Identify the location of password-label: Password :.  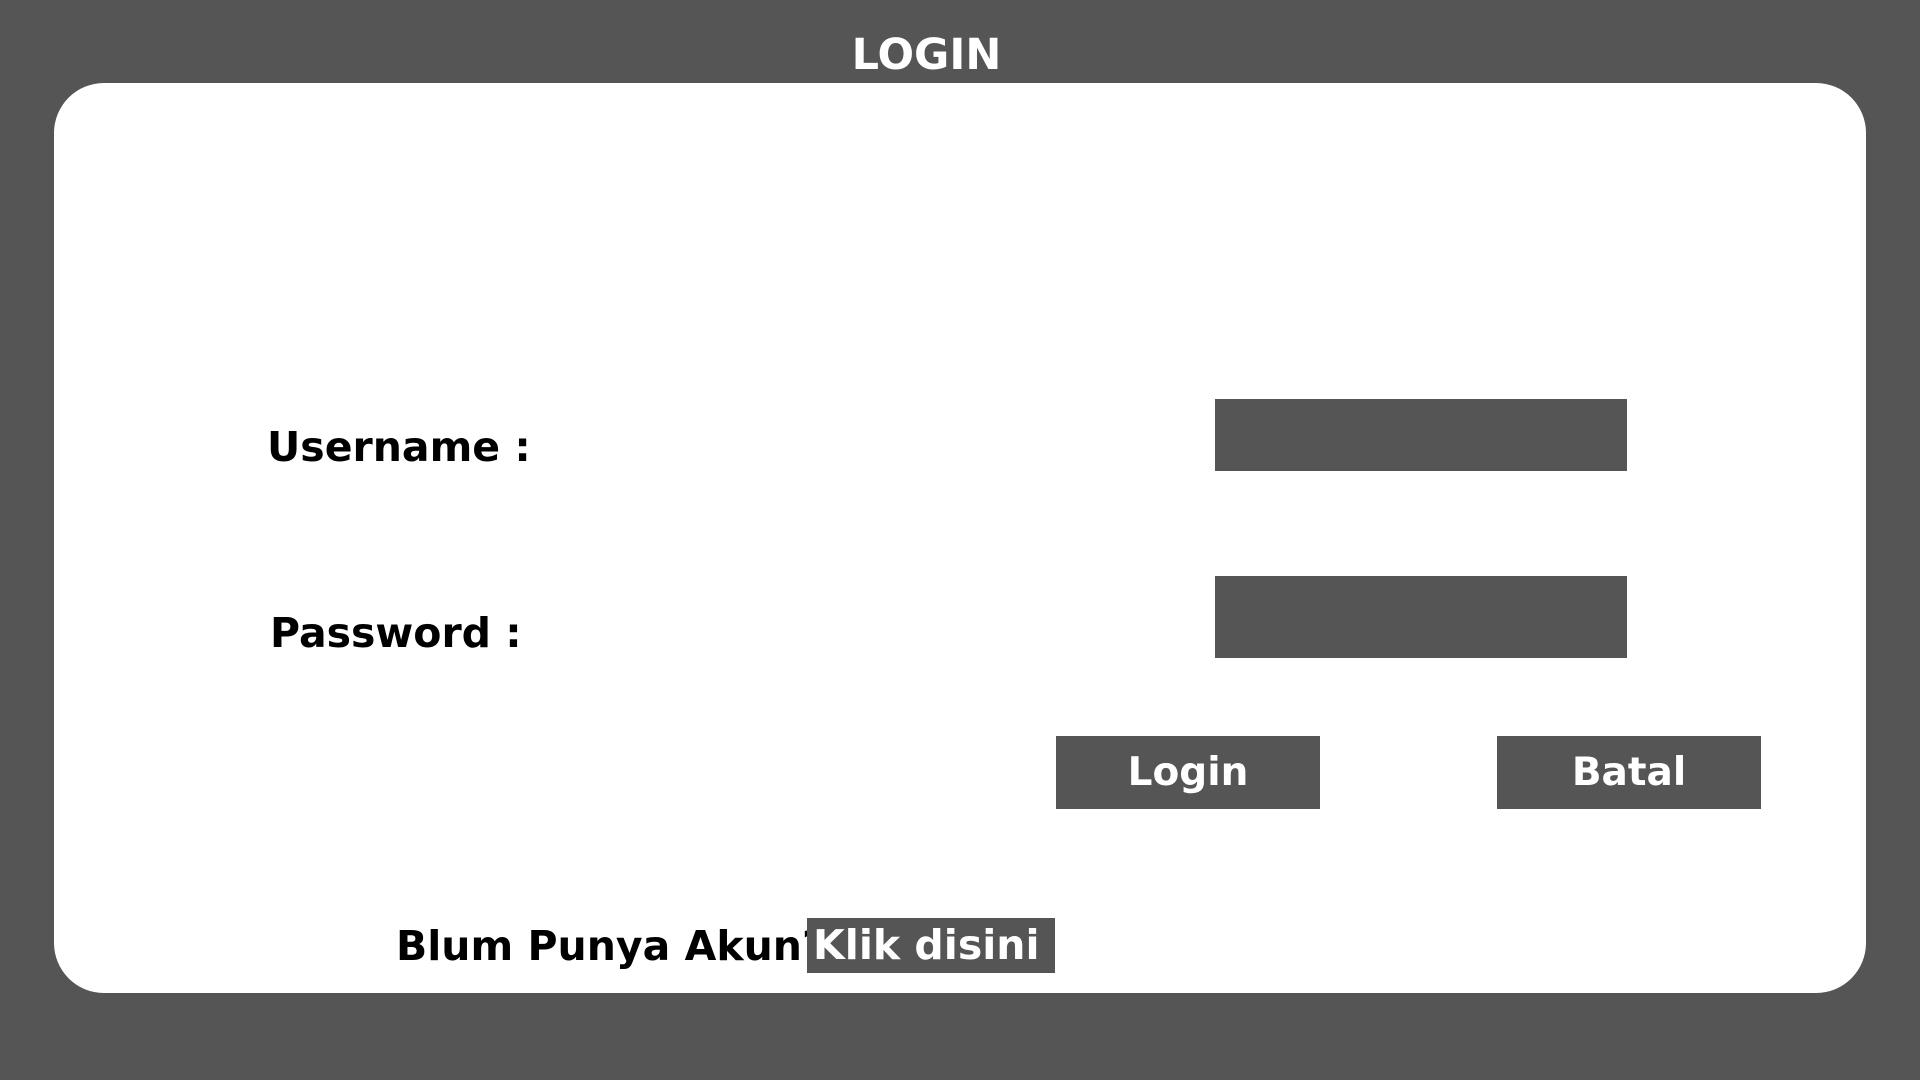
(396, 633).